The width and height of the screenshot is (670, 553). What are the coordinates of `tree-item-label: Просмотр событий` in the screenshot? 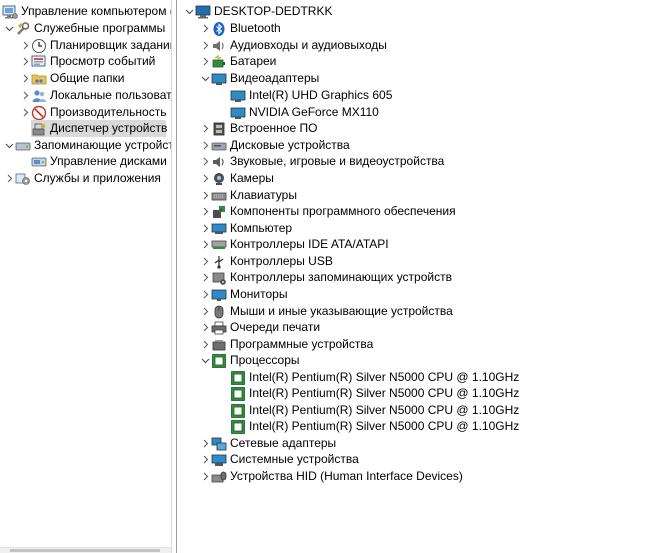 It's located at (103, 61).